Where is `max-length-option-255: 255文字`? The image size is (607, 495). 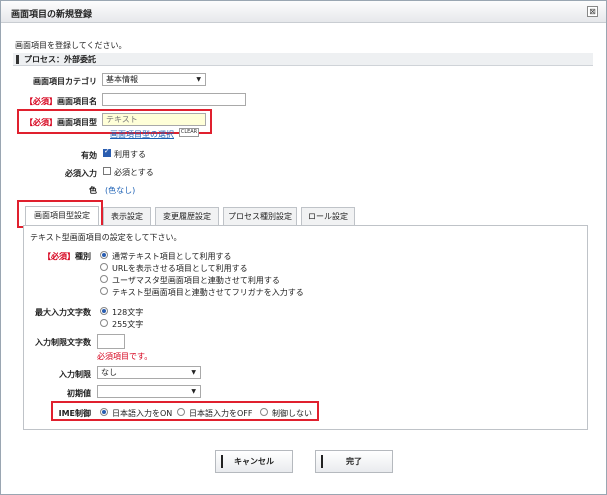 max-length-option-255: 255文字 is located at coordinates (128, 324).